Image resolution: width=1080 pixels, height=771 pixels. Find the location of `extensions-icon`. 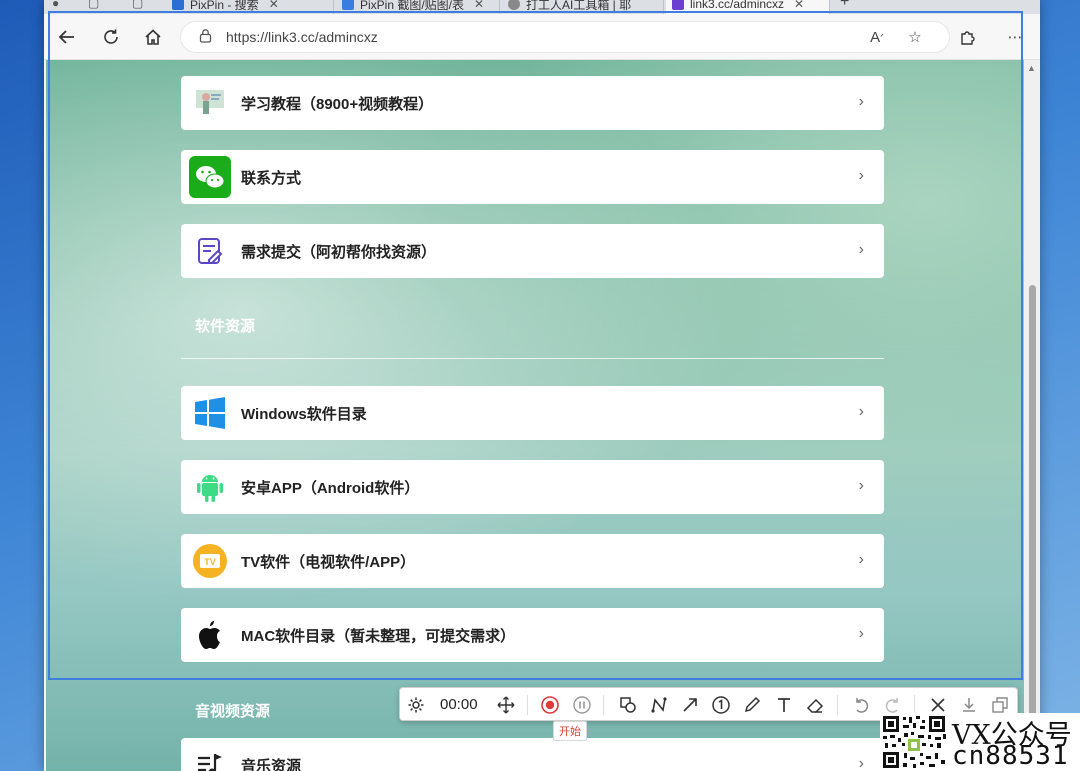

extensions-icon is located at coordinates (967, 37).